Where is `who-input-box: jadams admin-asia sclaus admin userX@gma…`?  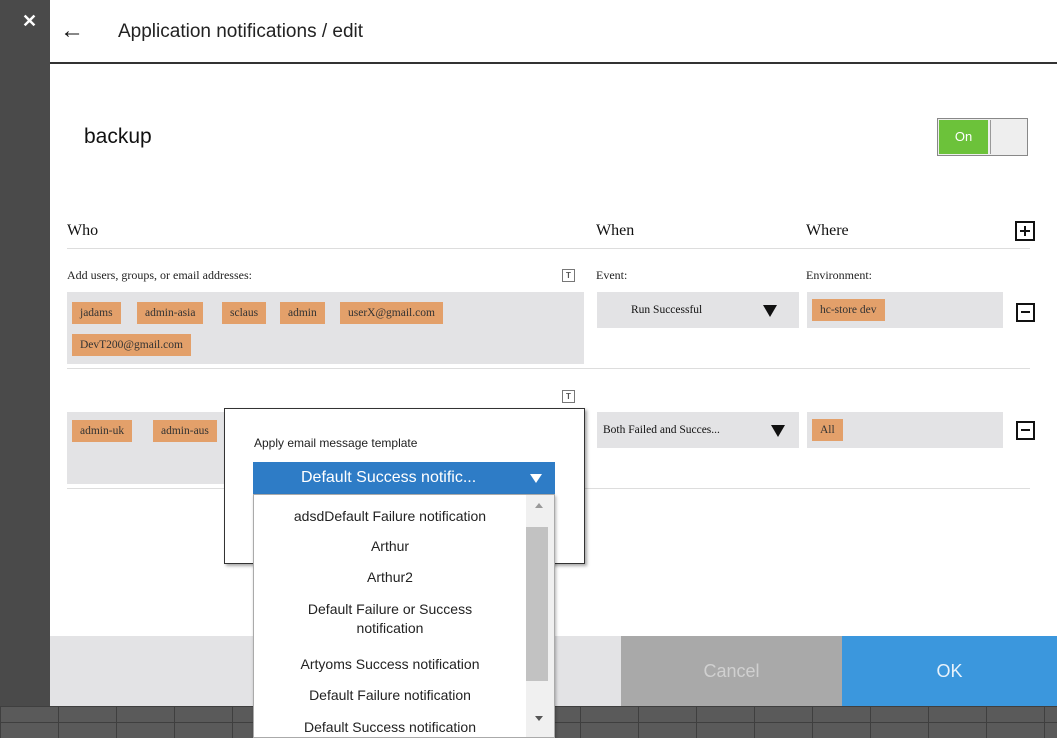
who-input-box: jadams admin-asia sclaus admin userX@gma… is located at coordinates (325, 328).